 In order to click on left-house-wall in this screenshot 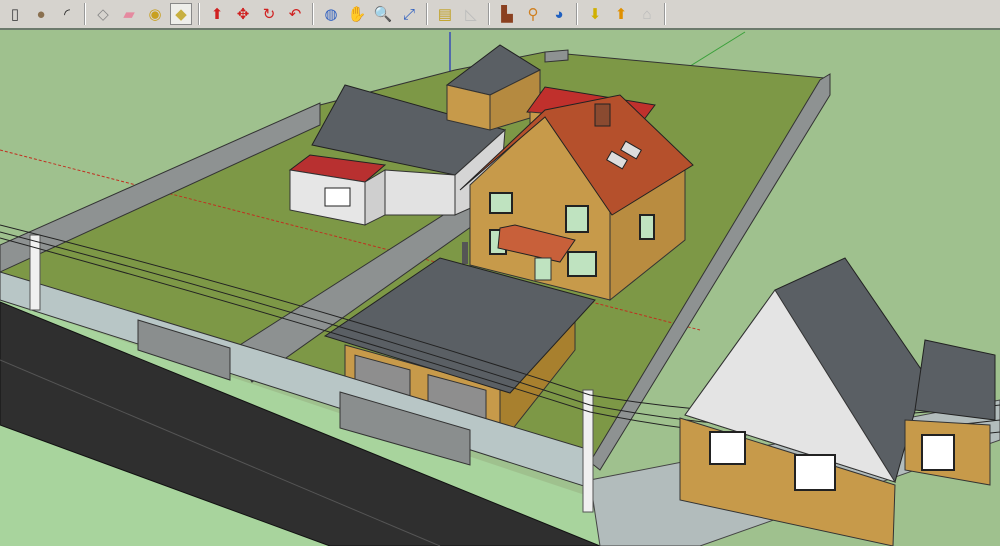, I will do `click(420, 192)`.